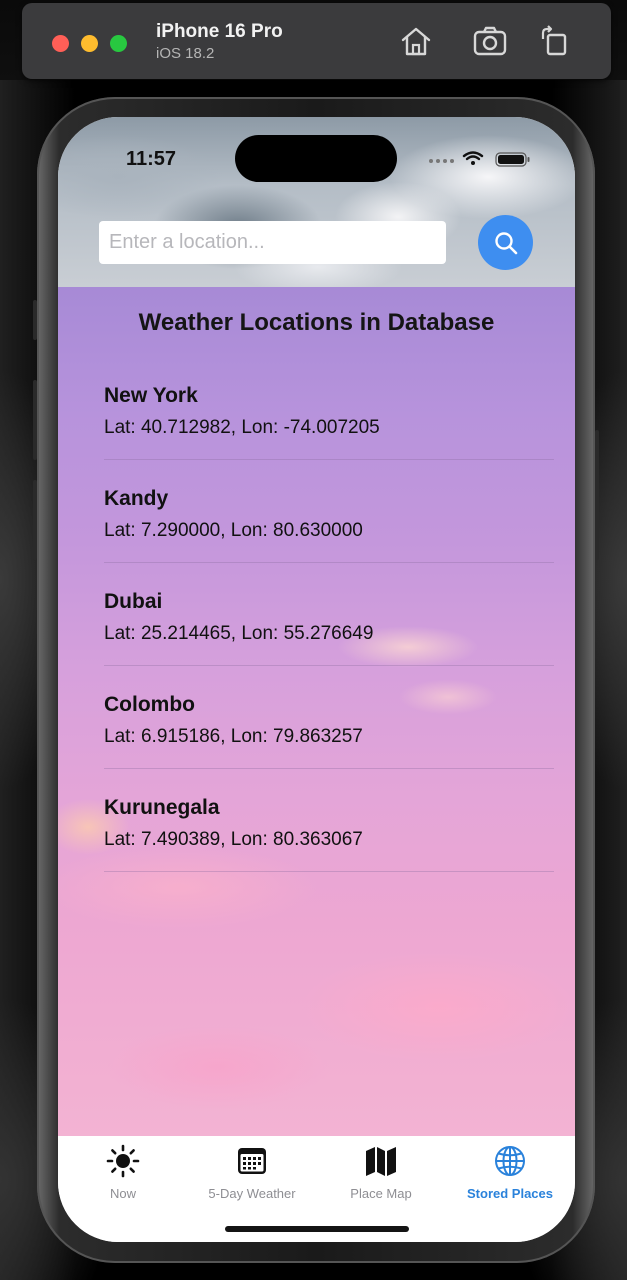 The image size is (627, 1280). I want to click on action-button, so click(35, 320).